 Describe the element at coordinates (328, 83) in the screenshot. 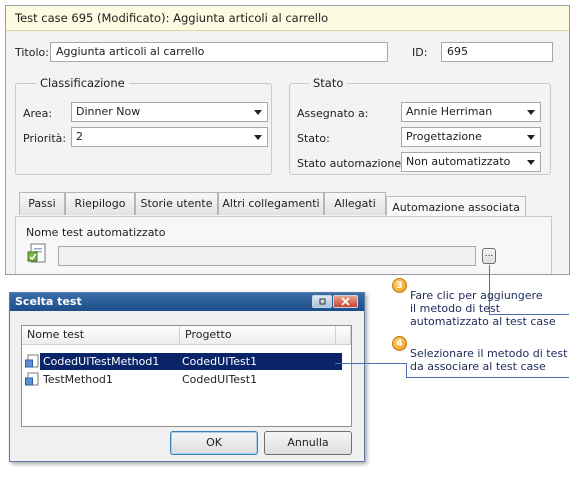

I see `stato-legend: Stato` at that location.